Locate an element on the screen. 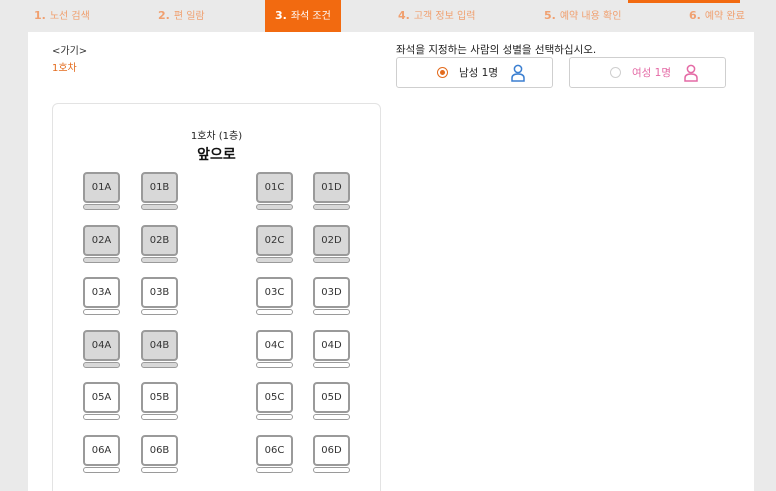  step-number: 3. is located at coordinates (281, 15).